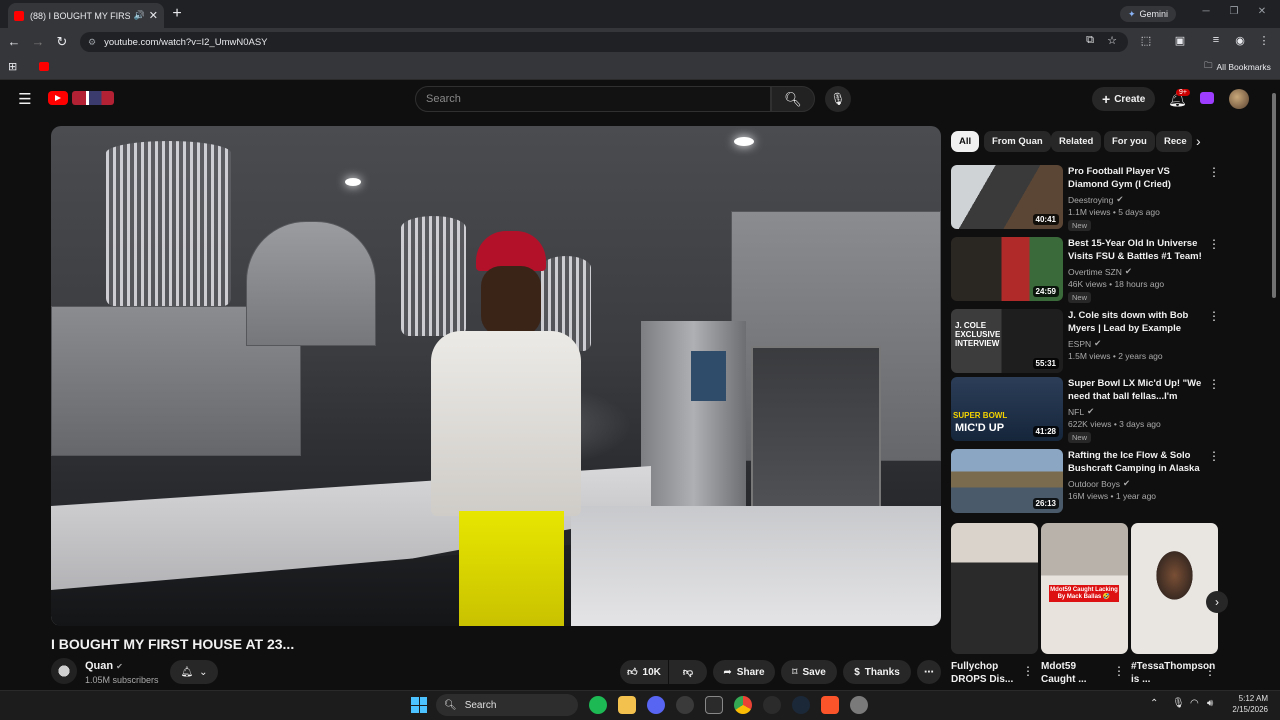 This screenshot has width=1280, height=720. What do you see at coordinates (1007, 197) in the screenshot?
I see `video-thumbnail: 40:41` at bounding box center [1007, 197].